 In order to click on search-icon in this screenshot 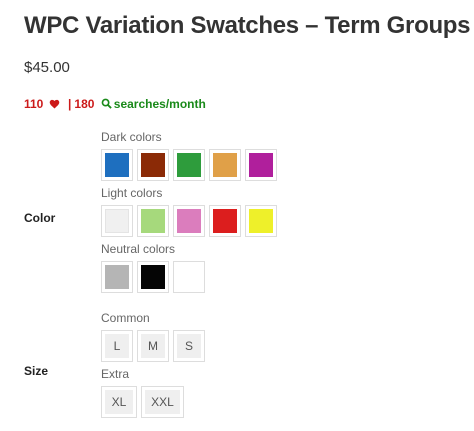, I will do `click(106, 103)`.